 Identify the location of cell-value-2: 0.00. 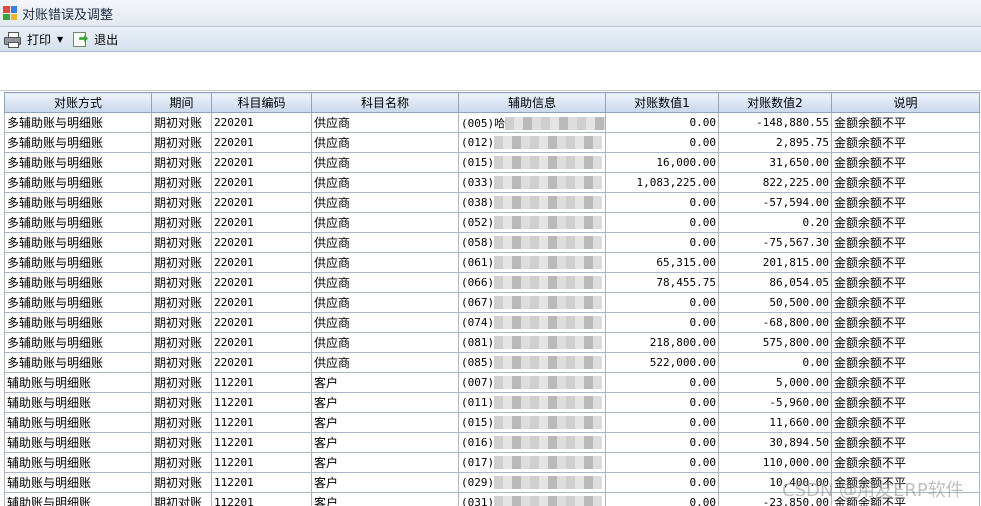
(775, 362).